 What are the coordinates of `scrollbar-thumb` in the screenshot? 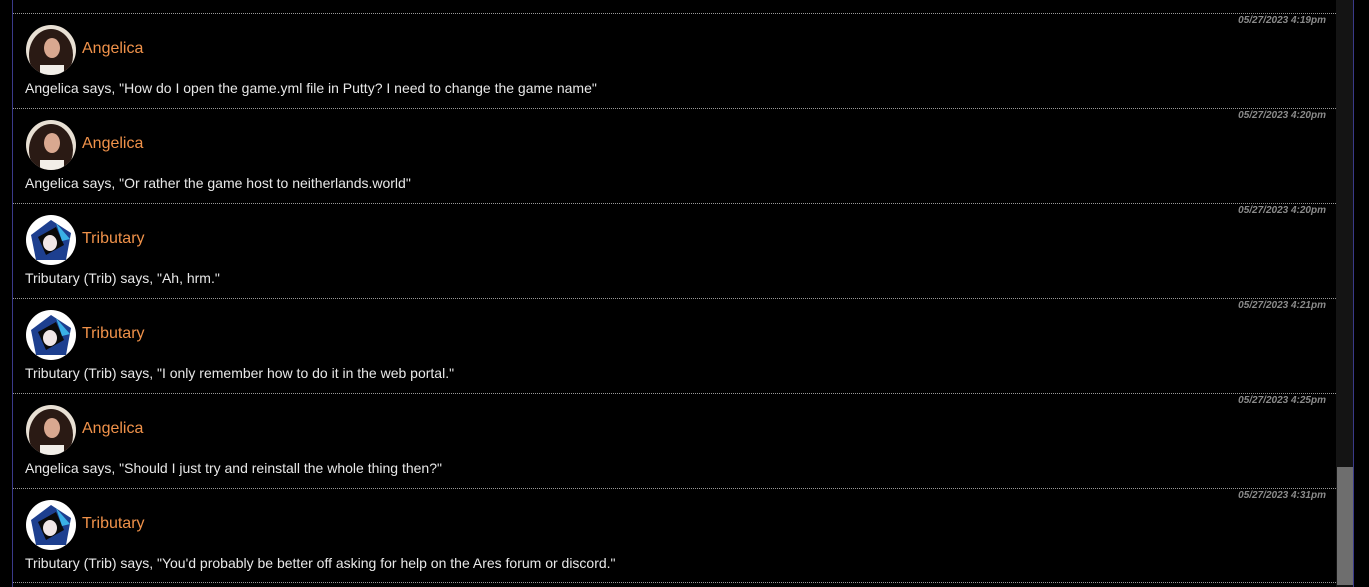 It's located at (1345, 526).